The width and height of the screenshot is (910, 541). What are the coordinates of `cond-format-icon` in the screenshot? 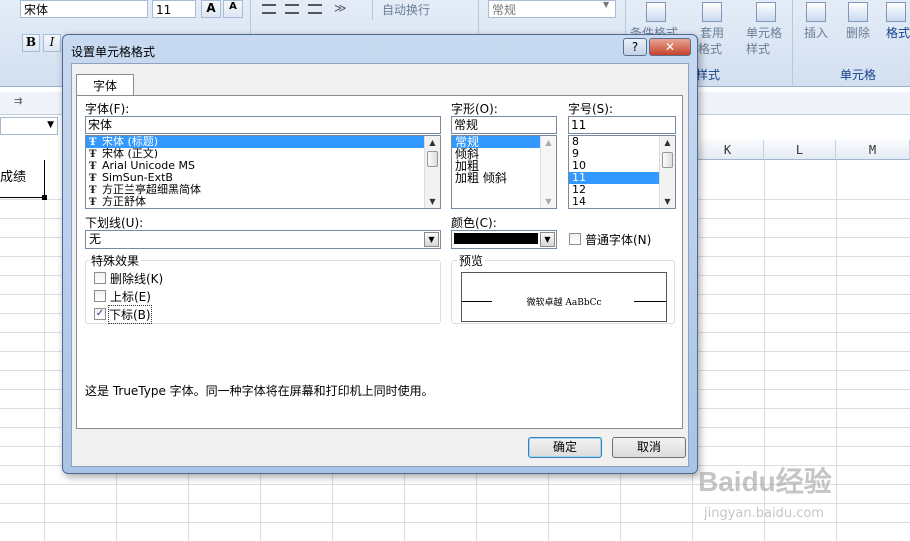 It's located at (656, 12).